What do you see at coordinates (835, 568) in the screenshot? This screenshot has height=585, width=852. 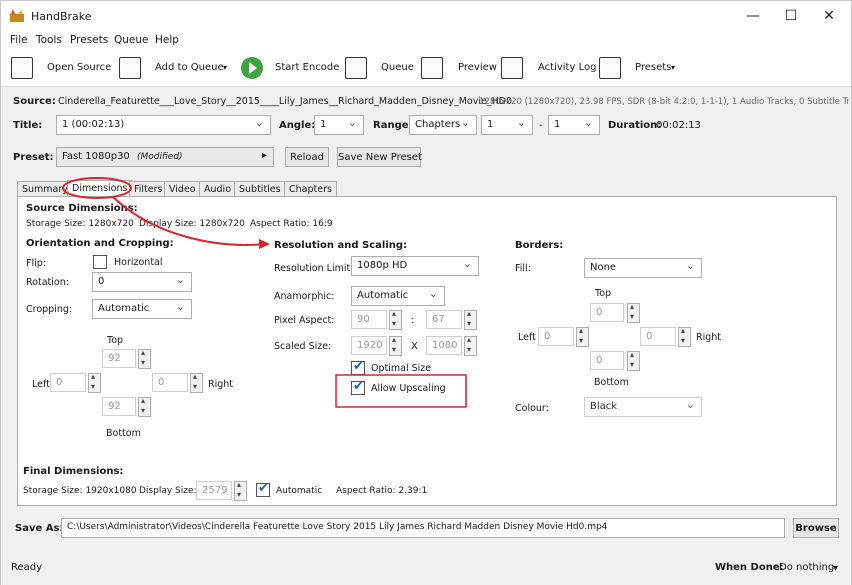 I see `when-done-dropdown-icon: ▾` at bounding box center [835, 568].